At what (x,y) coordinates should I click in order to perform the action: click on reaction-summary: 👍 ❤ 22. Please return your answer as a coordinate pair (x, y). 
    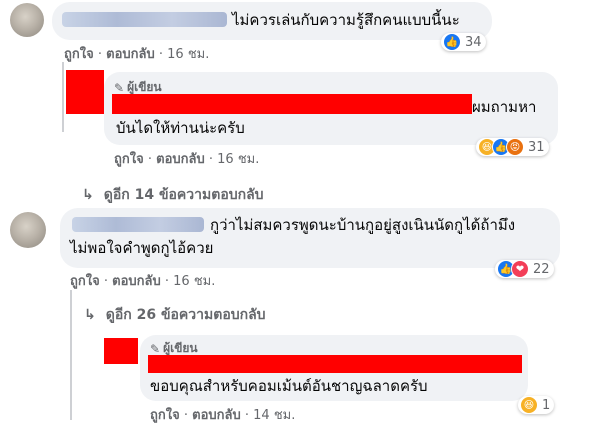
    Looking at the image, I should click on (524, 269).